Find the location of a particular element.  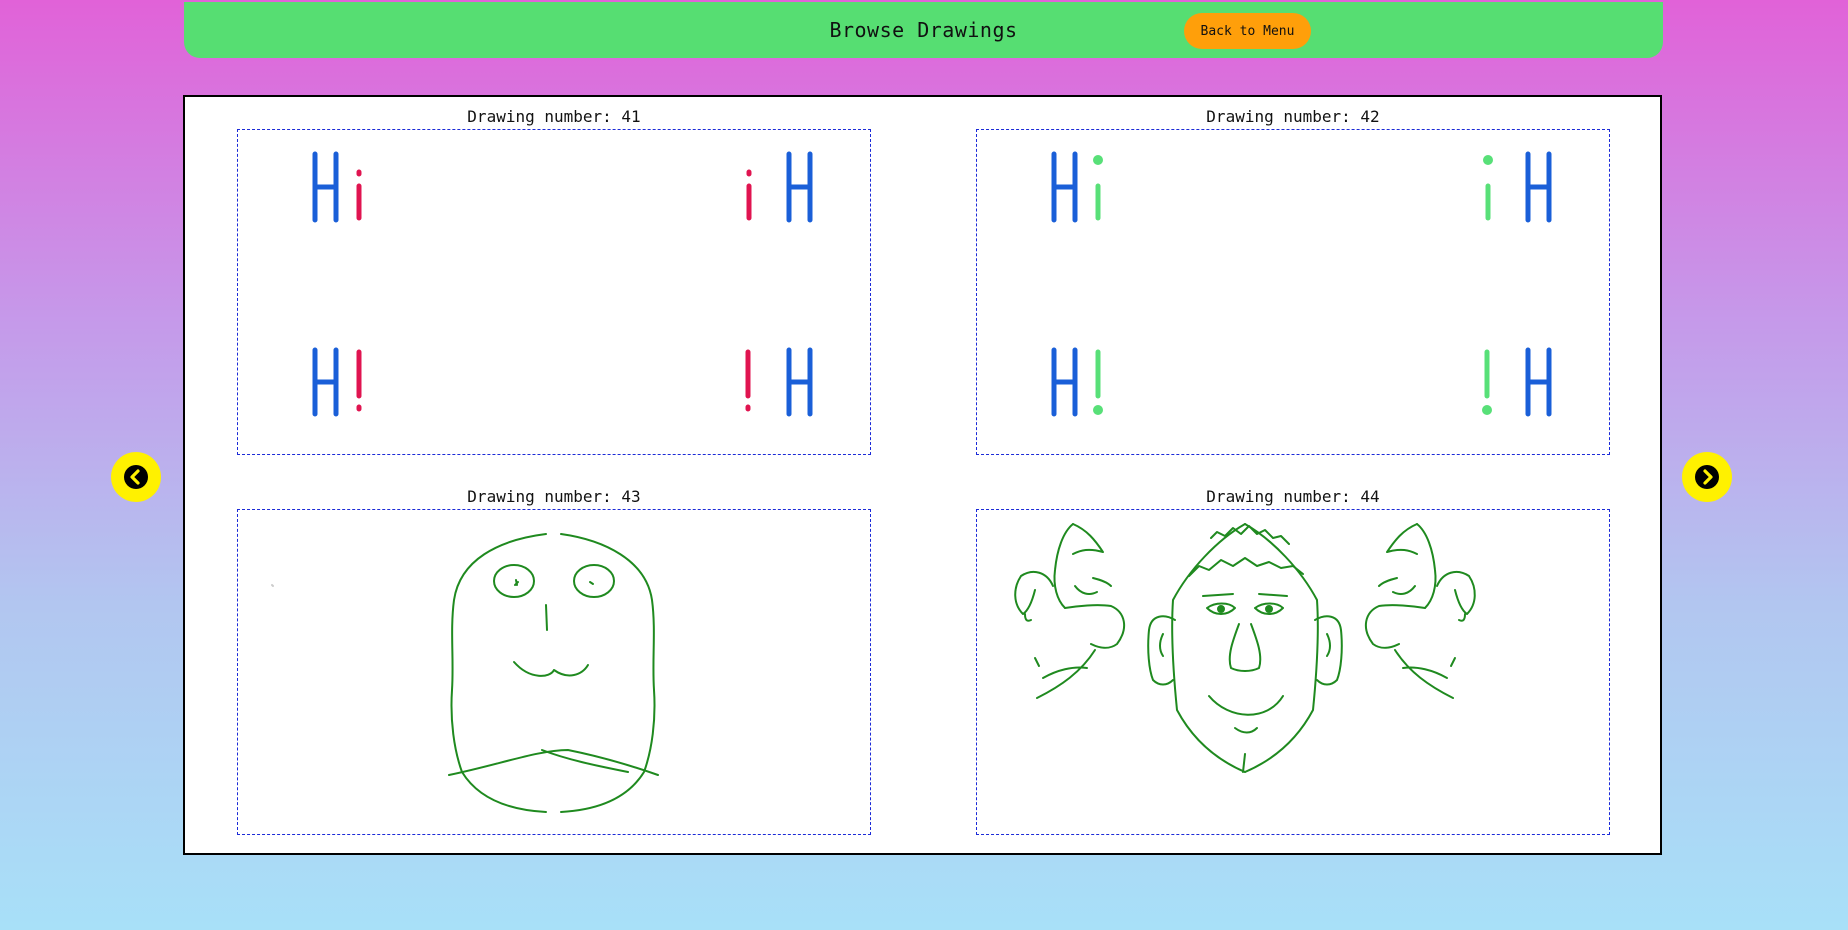

drawing-42-image is located at coordinates (1301, 284).